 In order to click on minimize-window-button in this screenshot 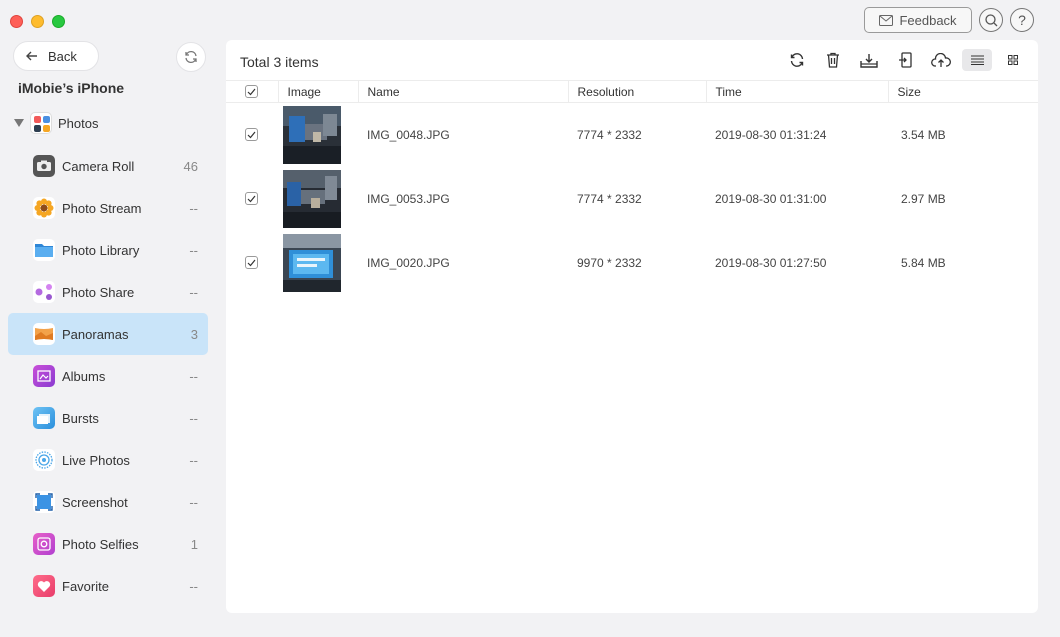, I will do `click(37, 21)`.